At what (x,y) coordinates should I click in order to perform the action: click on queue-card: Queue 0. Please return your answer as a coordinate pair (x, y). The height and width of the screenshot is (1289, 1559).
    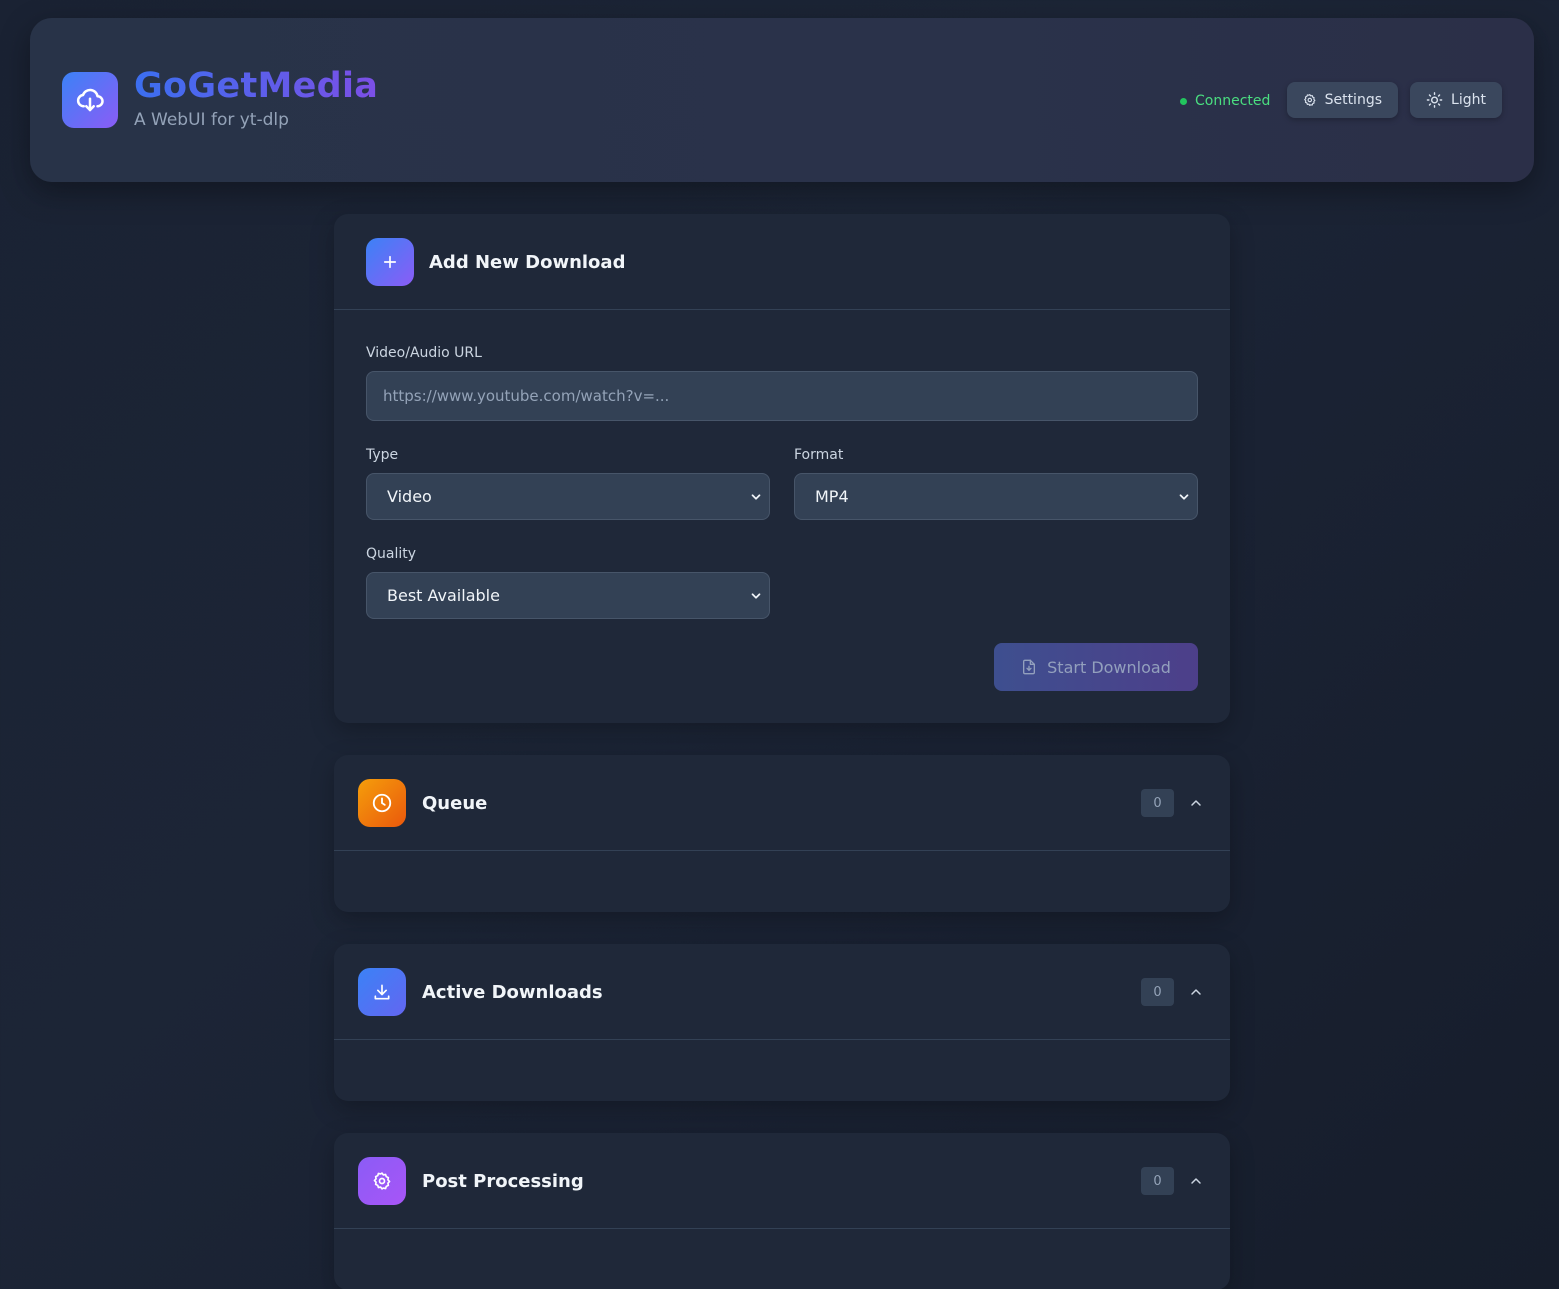
    Looking at the image, I should click on (782, 833).